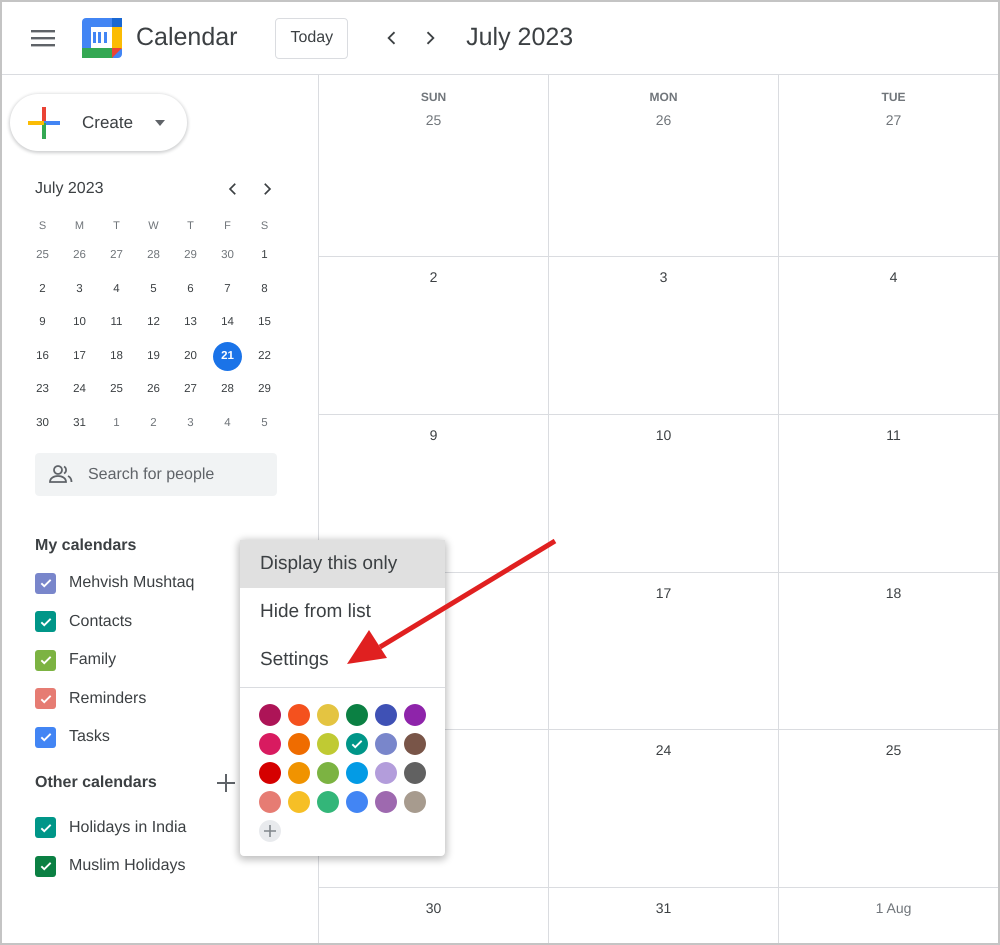 The height and width of the screenshot is (945, 1000). I want to click on day-number: 27, so click(894, 120).